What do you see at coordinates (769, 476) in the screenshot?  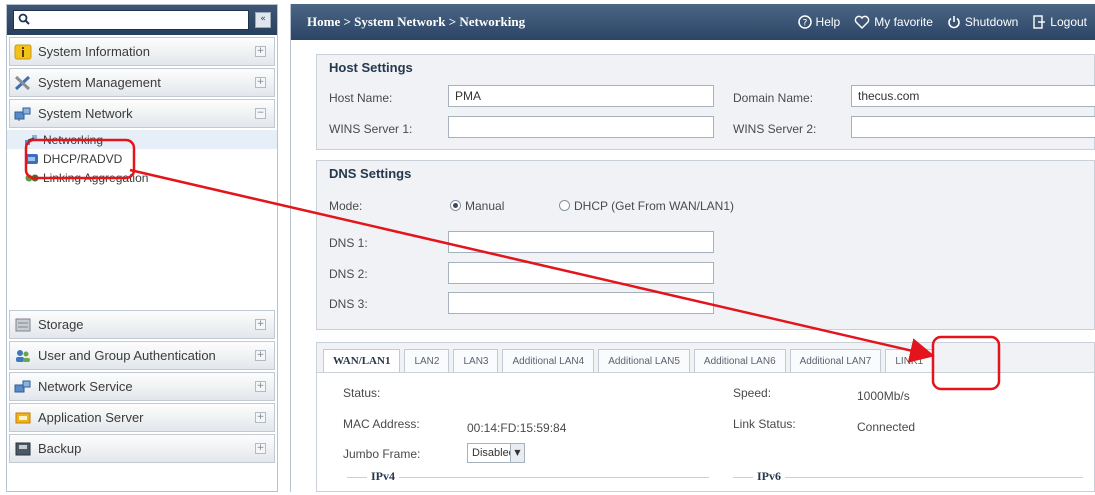 I see `ipv6-legend: IPv6` at bounding box center [769, 476].